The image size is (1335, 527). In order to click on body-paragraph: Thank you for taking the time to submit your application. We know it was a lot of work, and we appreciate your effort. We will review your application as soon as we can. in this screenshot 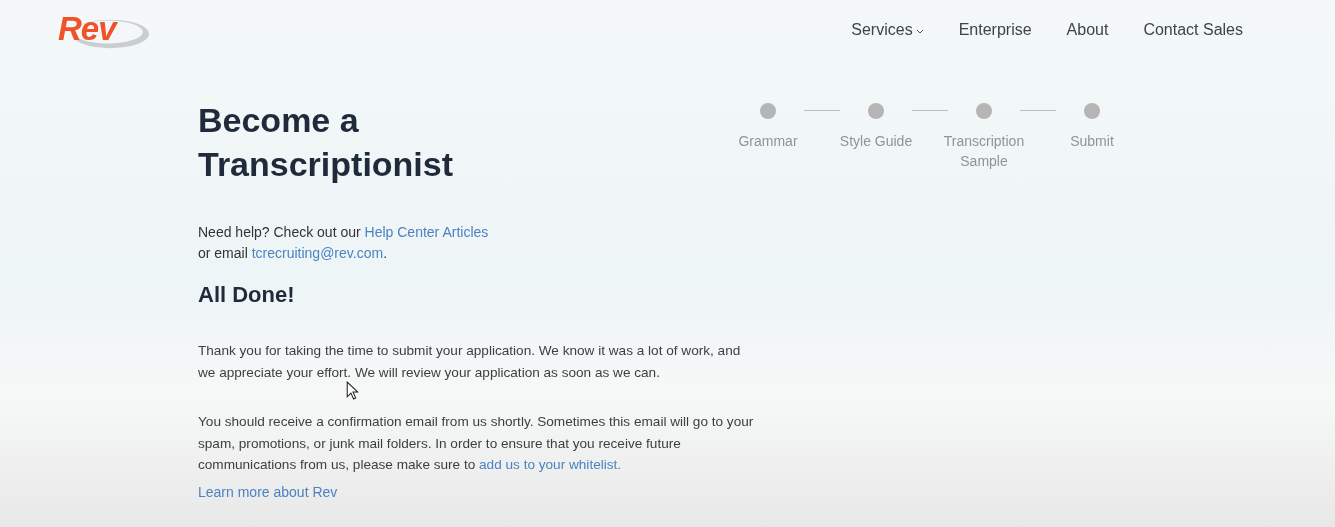, I will do `click(470, 362)`.